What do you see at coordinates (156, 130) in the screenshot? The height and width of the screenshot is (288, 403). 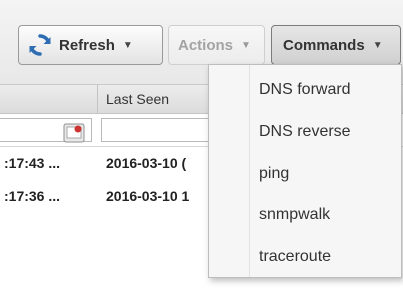 I see `last-seen-filter-input` at bounding box center [156, 130].